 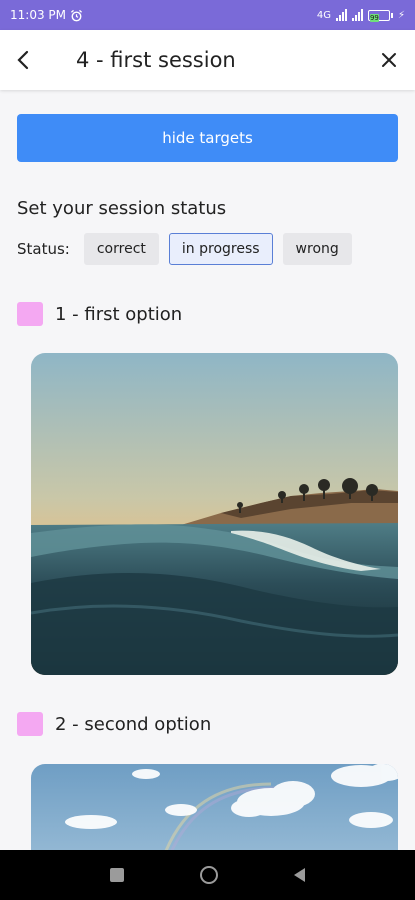 I want to click on status-chip-correct: correct, so click(x=121, y=249).